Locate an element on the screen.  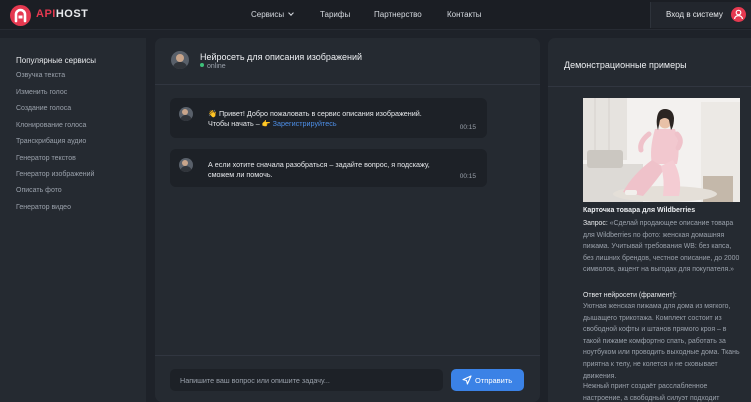
sidebar-title: Популярные сервисы is located at coordinates (56, 60).